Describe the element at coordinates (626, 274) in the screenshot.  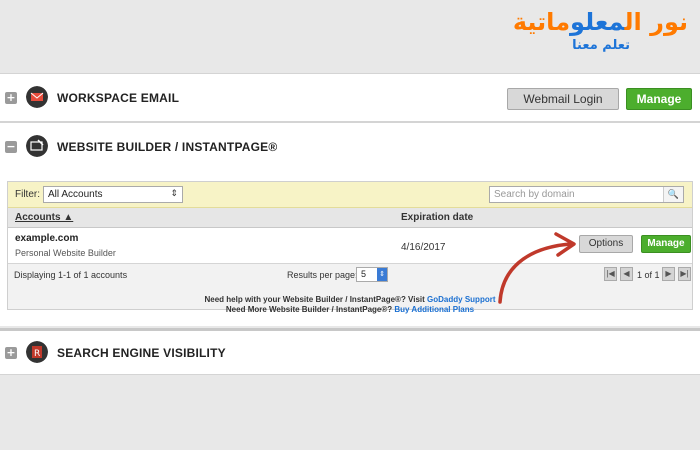
I see `prev-page-icon: ◀` at that location.